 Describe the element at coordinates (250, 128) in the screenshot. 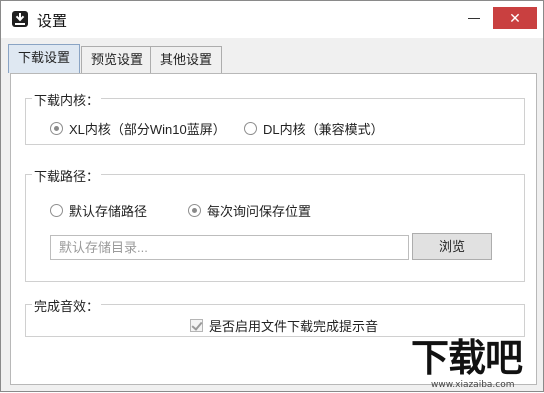

I see `kernel-dl-radio` at that location.